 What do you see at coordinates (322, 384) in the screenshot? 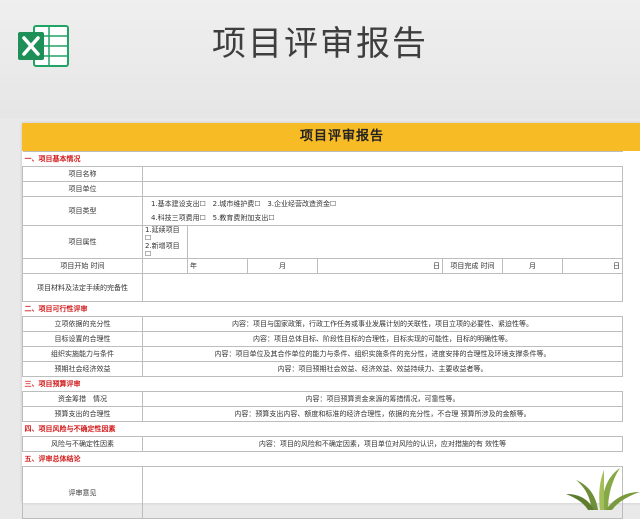
I see `section-budget: 三、项目预算评审` at bounding box center [322, 384].